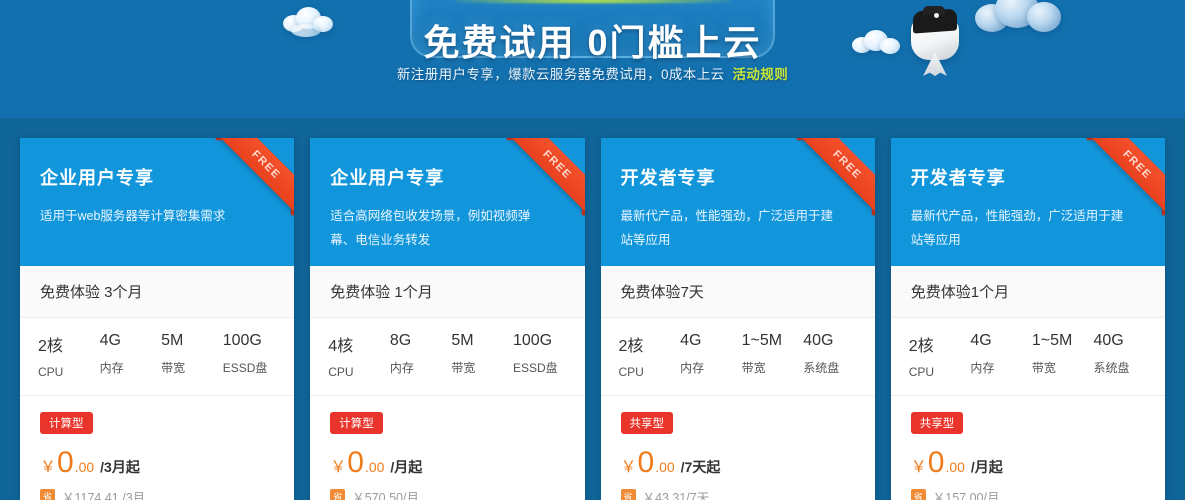 The image size is (1185, 500). I want to click on original-price-row: 省 ￥1174.41 /3月, so click(157, 493).